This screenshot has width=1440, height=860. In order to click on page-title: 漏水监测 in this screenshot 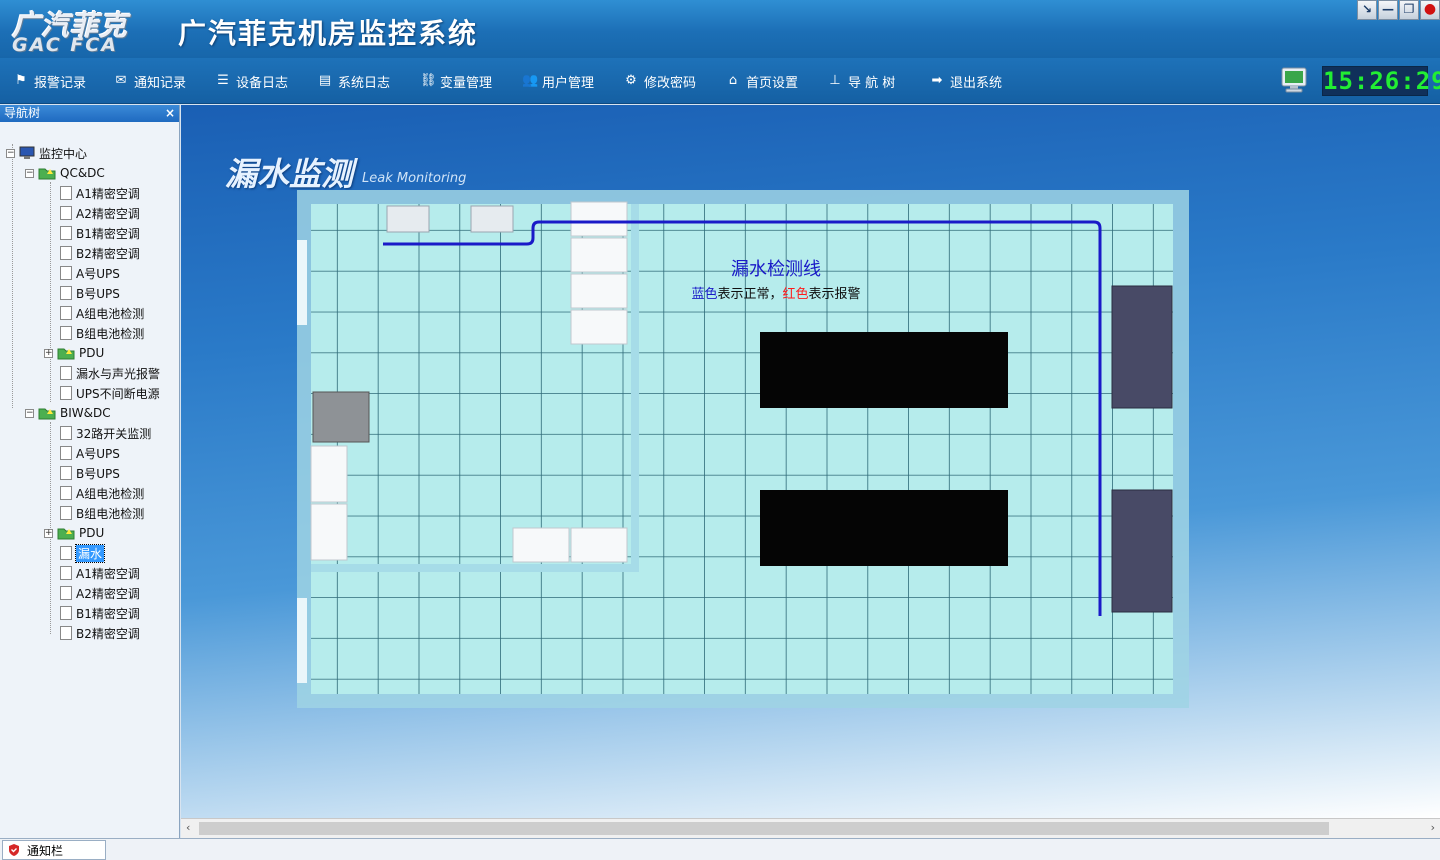, I will do `click(289, 174)`.